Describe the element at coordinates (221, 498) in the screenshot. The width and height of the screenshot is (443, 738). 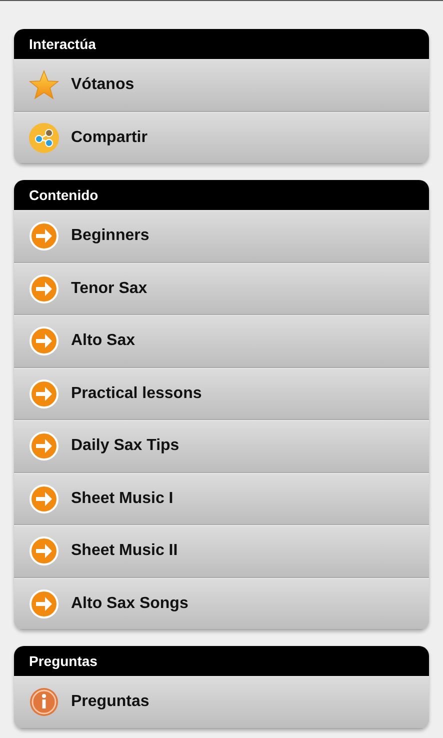
I see `menu-item: Sheet Music I` at that location.